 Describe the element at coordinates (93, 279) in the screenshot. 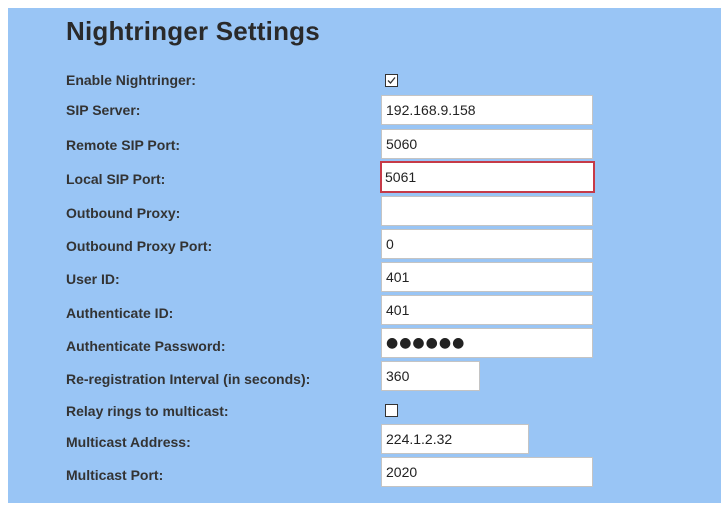

I see `user-id-label: User ID:` at that location.